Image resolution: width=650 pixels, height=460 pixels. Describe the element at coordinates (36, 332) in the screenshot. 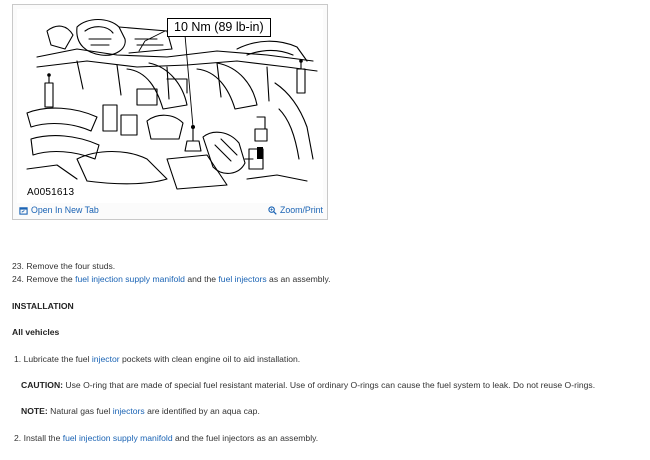

I see `all-vehicles-subheading: All vehicles` at that location.